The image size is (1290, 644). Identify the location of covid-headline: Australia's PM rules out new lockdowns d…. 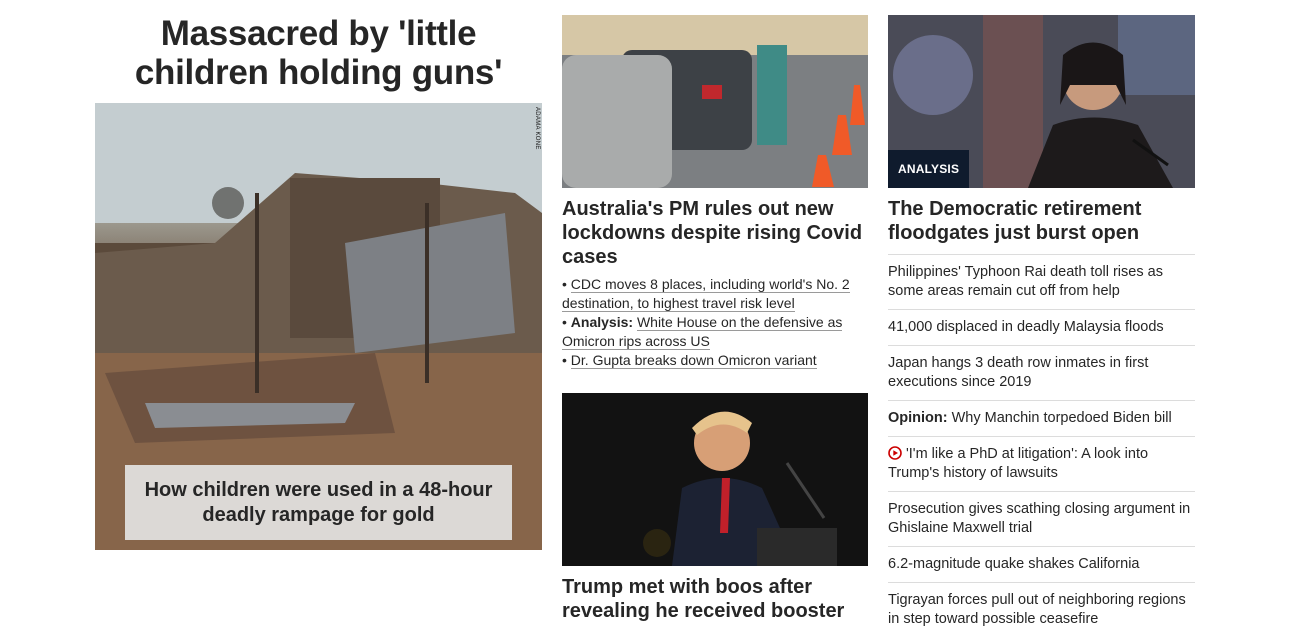
(715, 233).